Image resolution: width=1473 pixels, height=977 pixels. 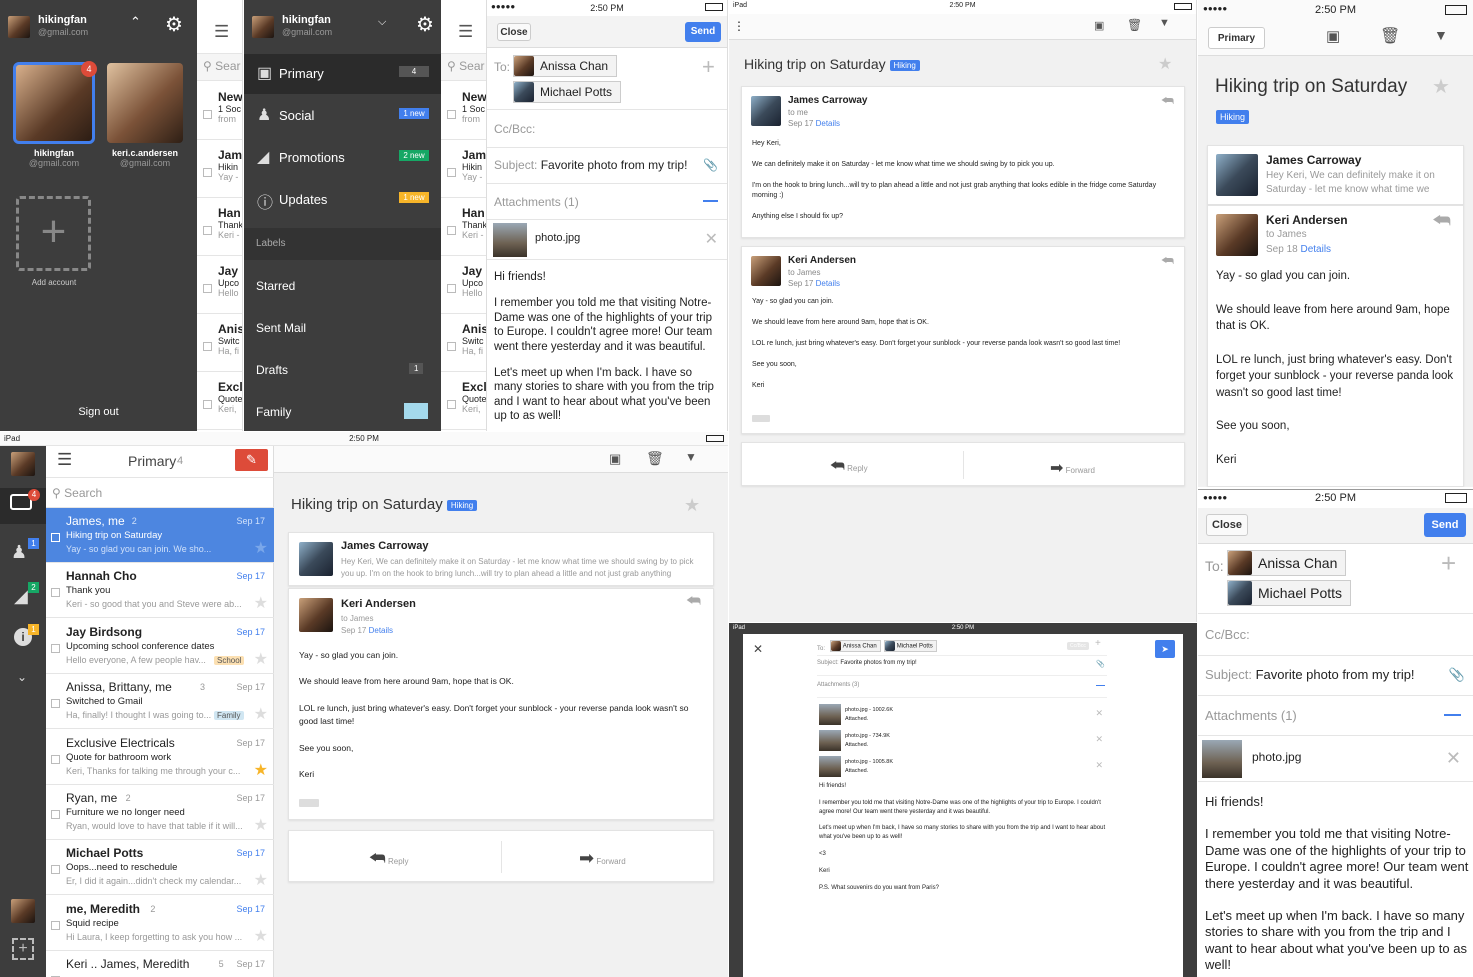 What do you see at coordinates (229, 660) in the screenshot?
I see `label-chip: School` at bounding box center [229, 660].